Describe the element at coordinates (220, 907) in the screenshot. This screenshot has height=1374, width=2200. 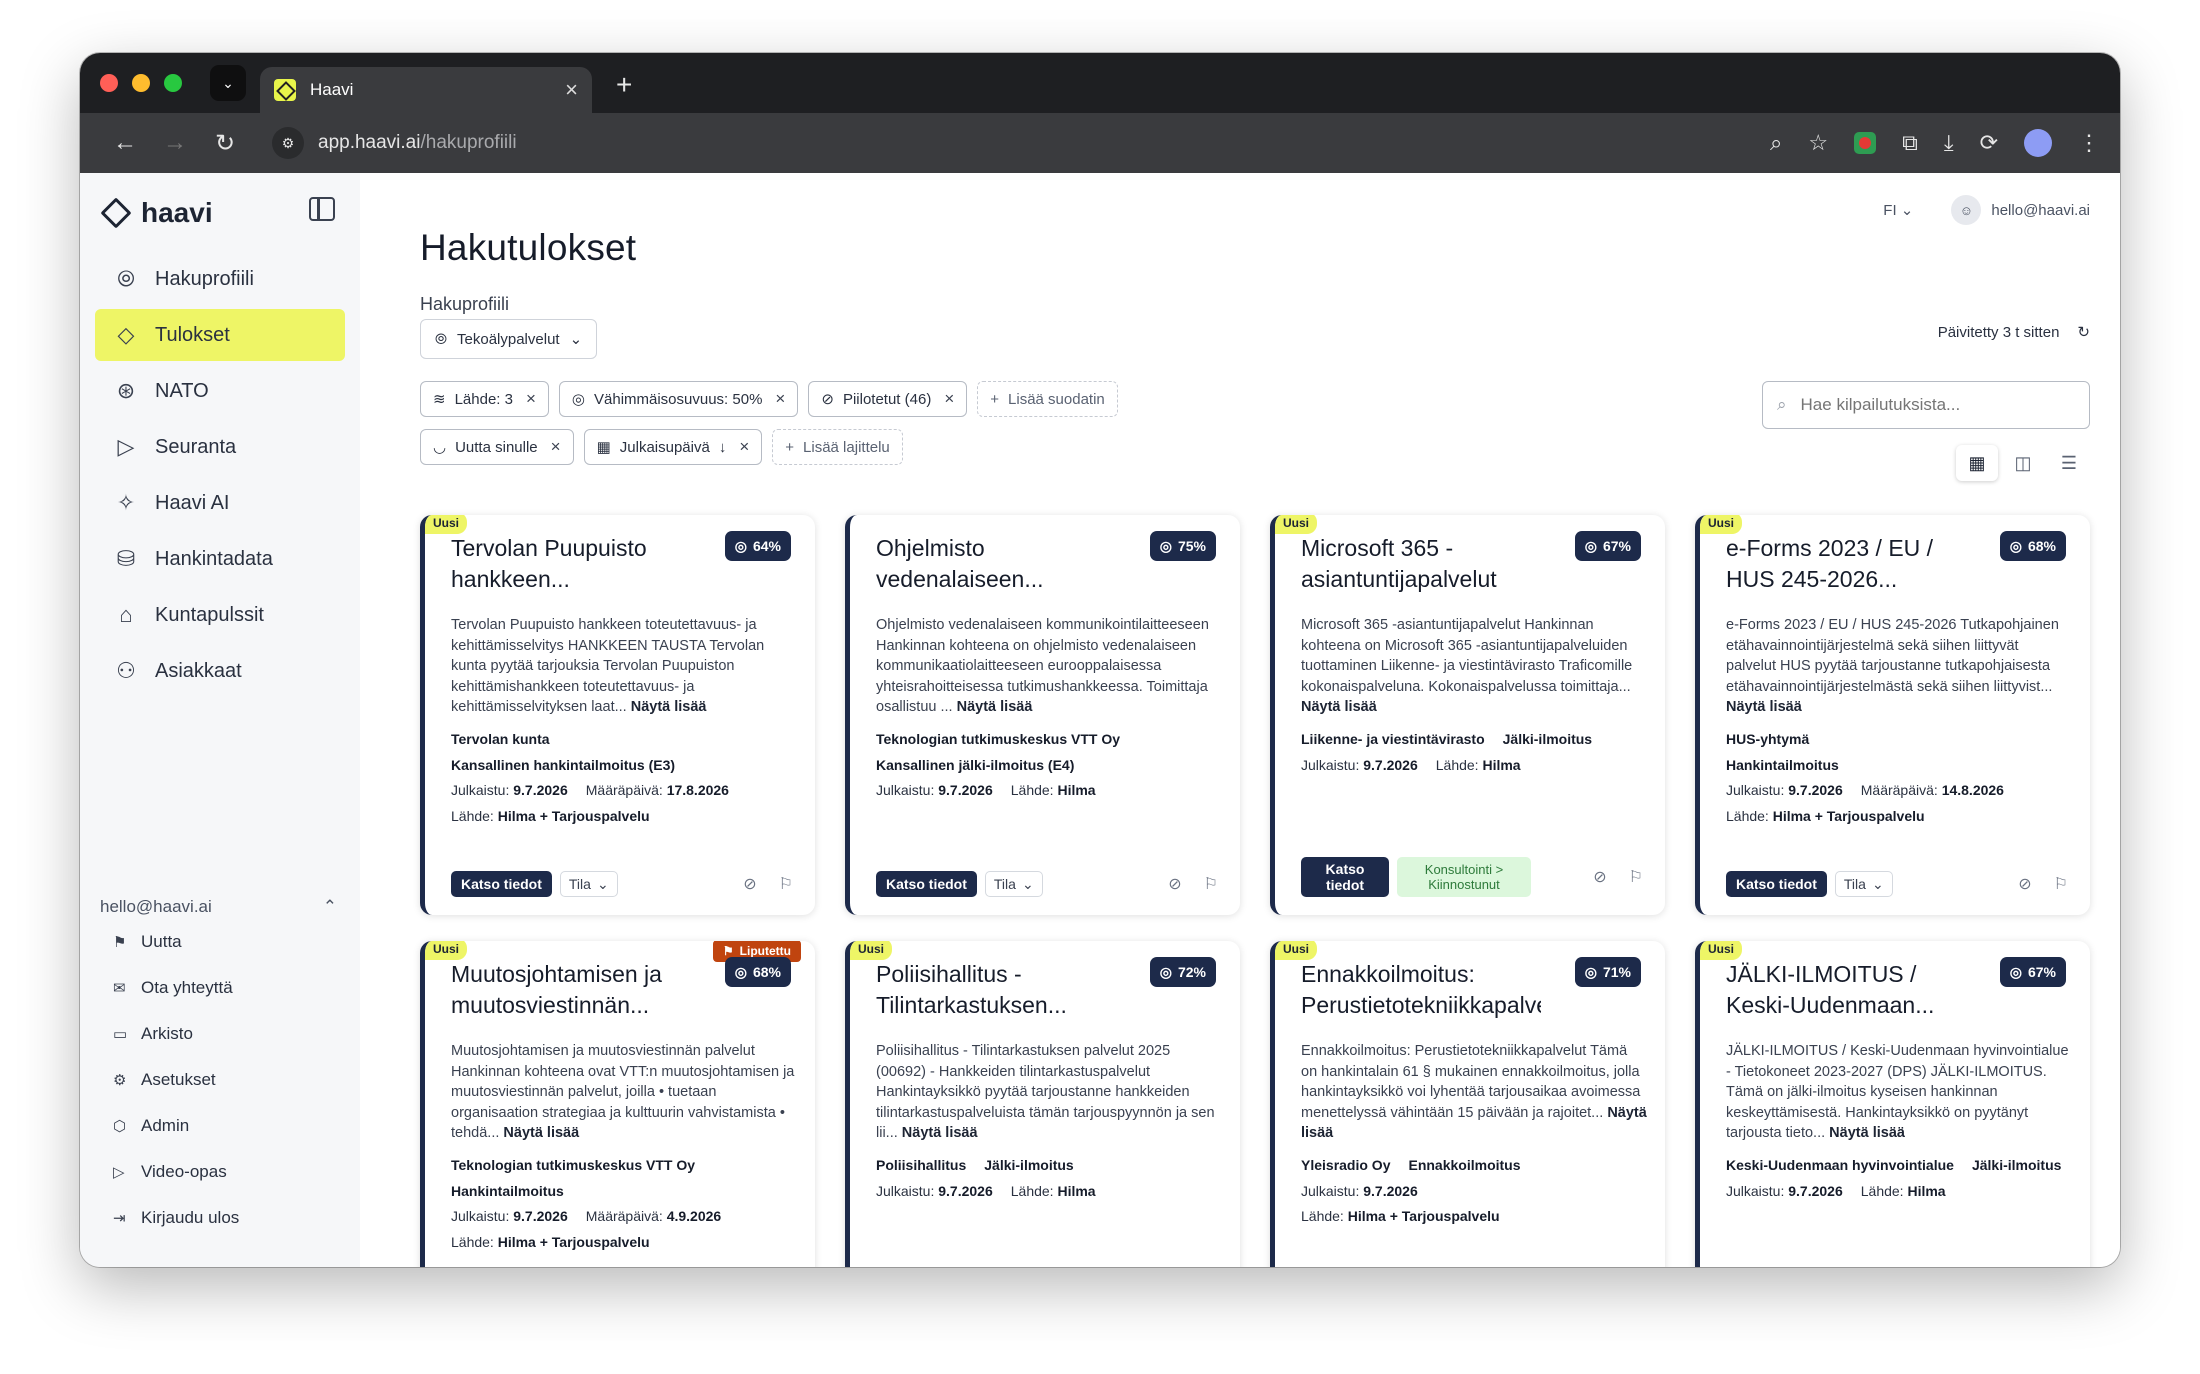
I see `account-header: hello@haavi.ai ⌃` at that location.